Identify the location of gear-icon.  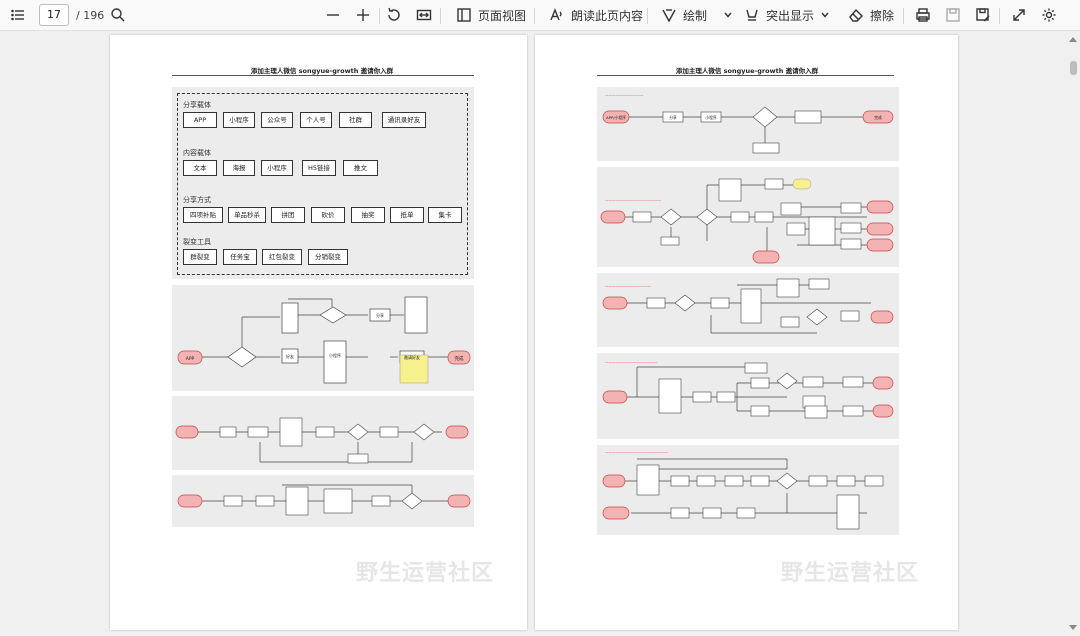
(1049, 15).